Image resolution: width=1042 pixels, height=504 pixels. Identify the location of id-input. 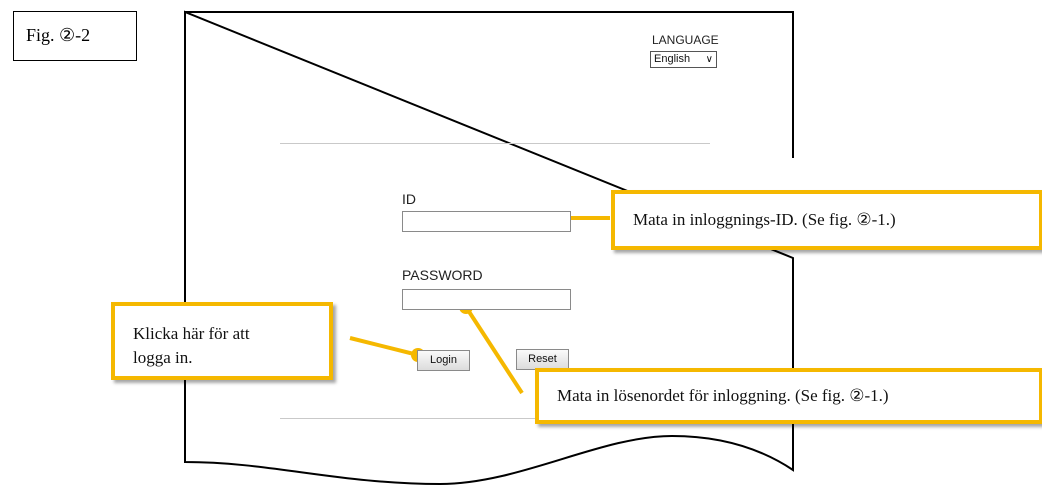
(486, 221).